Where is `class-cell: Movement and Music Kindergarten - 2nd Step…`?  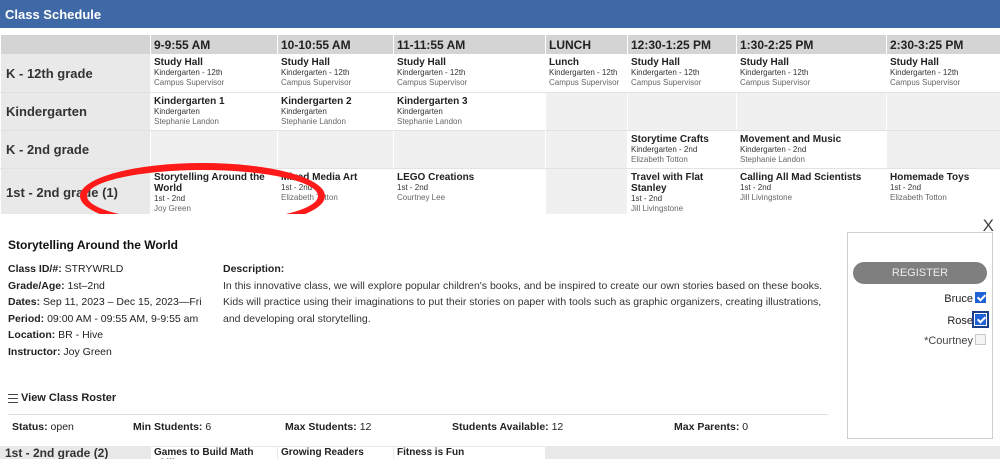
class-cell: Movement and Music Kindergarten - 2nd Step… is located at coordinates (811, 149).